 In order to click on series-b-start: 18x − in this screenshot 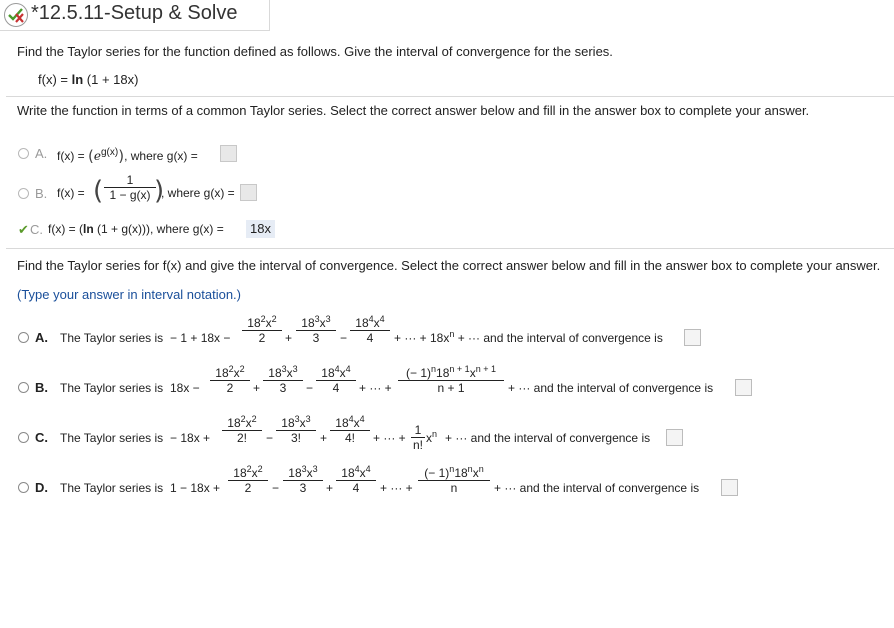, I will do `click(185, 388)`.